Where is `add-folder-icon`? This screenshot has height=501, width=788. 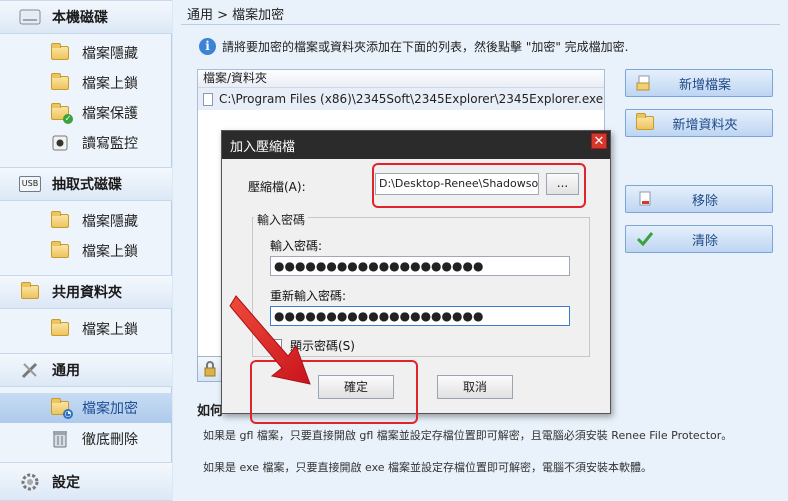 add-folder-icon is located at coordinates (645, 122).